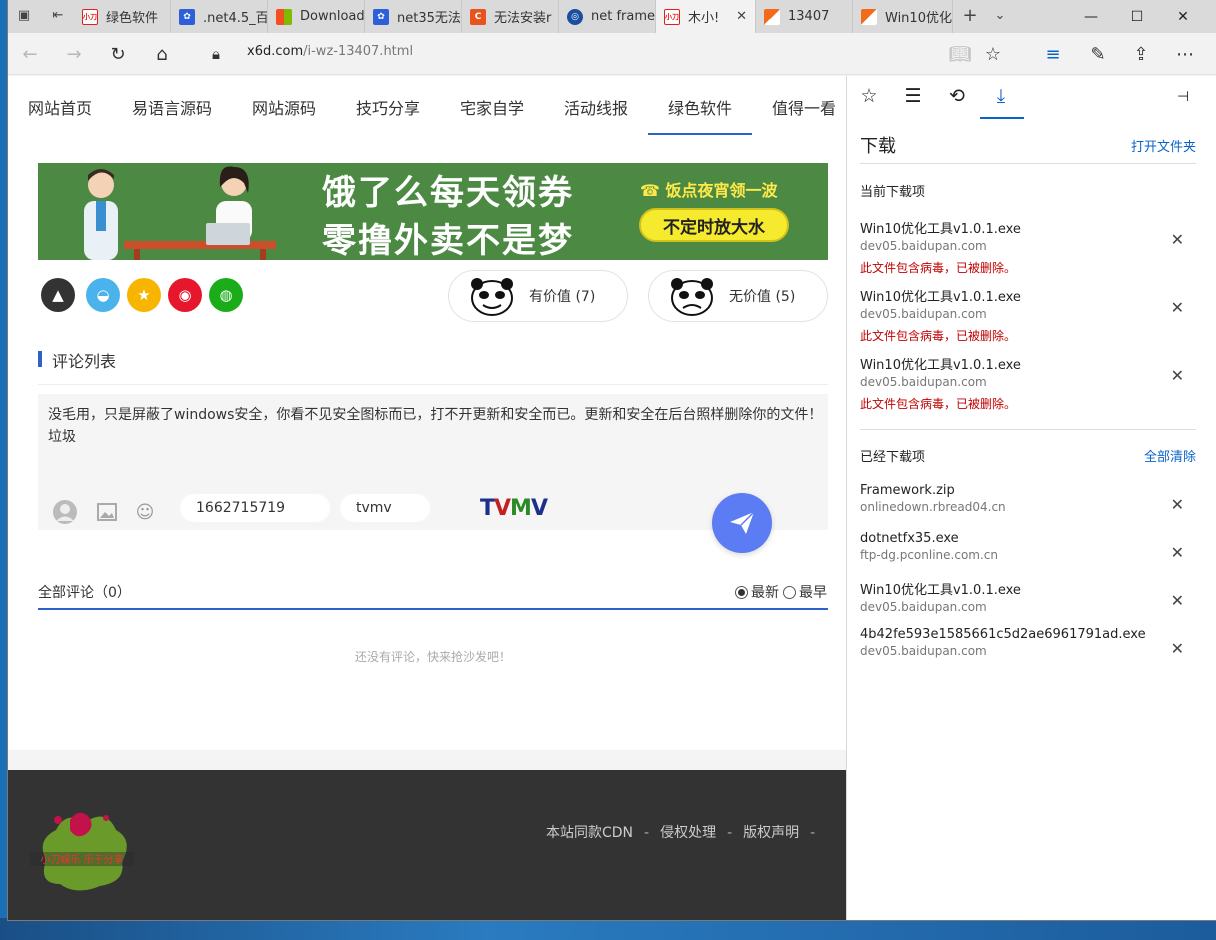  Describe the element at coordinates (107, 512) in the screenshot. I see `image-upload-icon` at that location.